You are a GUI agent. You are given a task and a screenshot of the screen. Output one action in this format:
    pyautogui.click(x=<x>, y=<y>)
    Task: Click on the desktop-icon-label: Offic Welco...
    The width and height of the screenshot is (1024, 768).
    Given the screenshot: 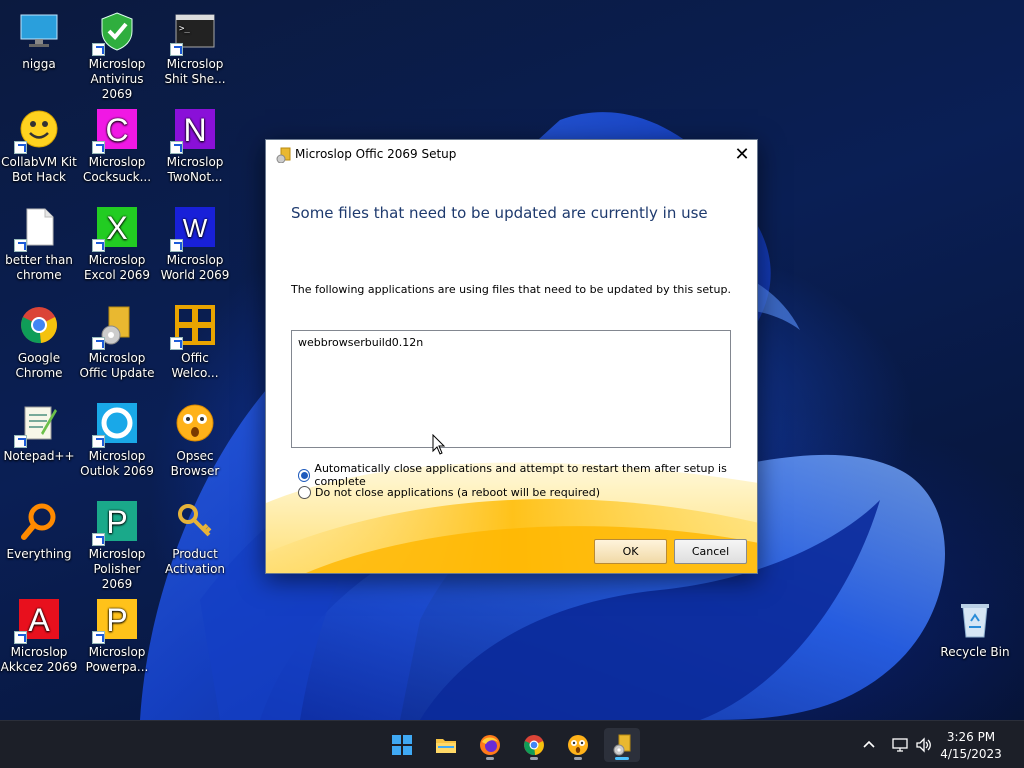 What is the action you would take?
    pyautogui.click(x=195, y=365)
    